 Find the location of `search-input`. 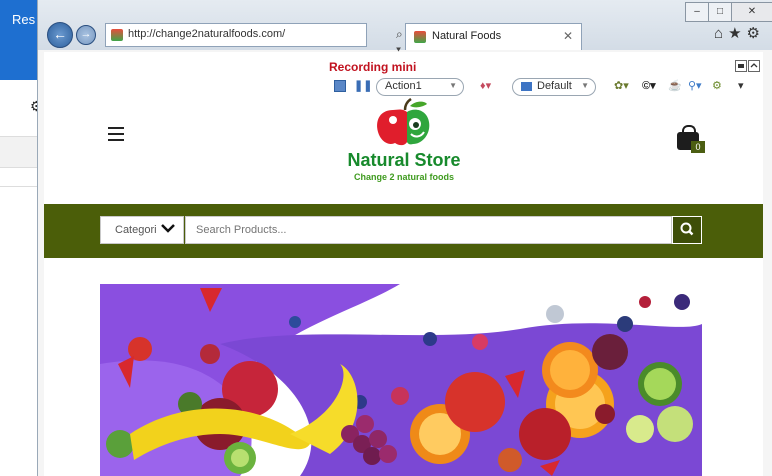

search-input is located at coordinates (428, 230).